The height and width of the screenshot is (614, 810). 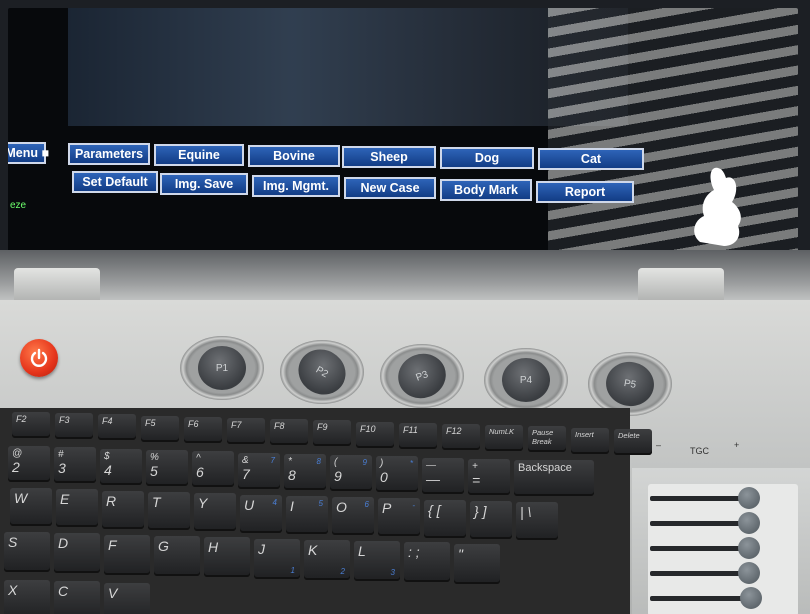 What do you see at coordinates (489, 477) in the screenshot?
I see `key-key: + =` at bounding box center [489, 477].